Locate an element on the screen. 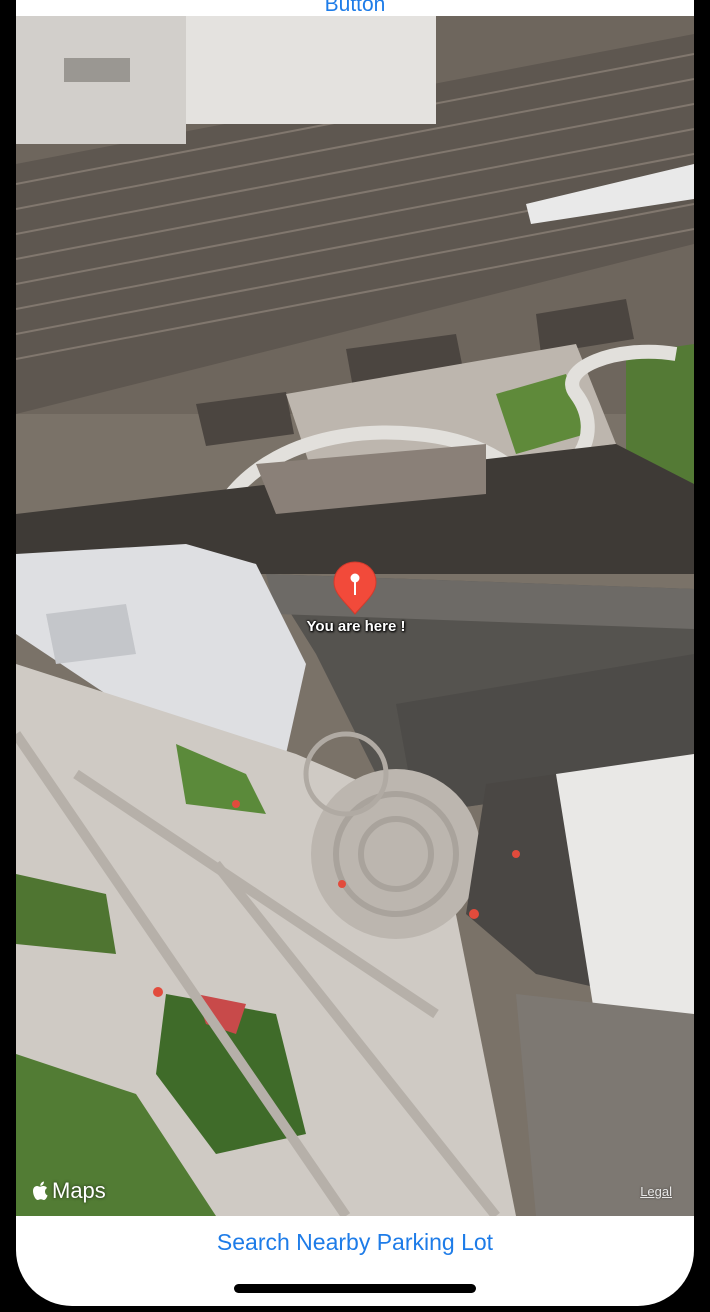 The image size is (710, 1312). search-nearby-parking-button: Search Nearby Parking Lot is located at coordinates (355, 1242).